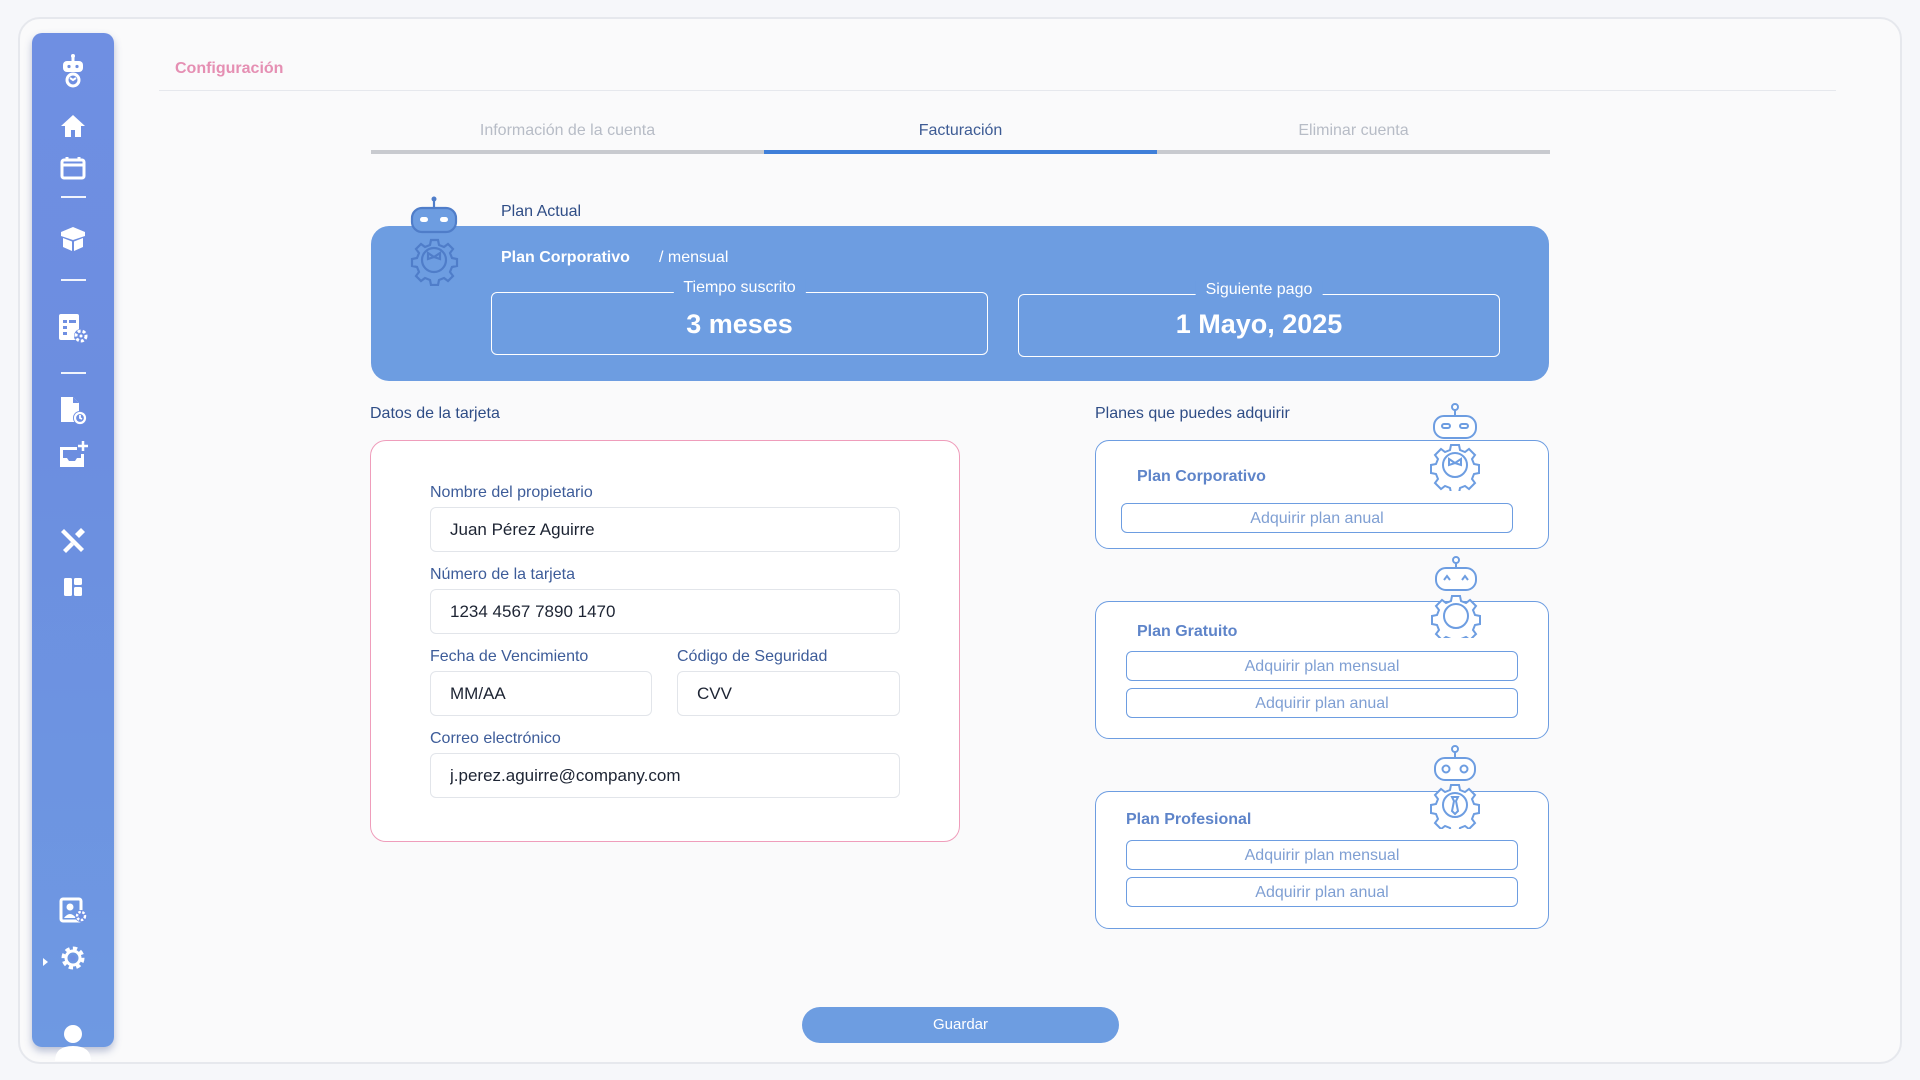  What do you see at coordinates (665, 775) in the screenshot?
I see `email-field` at bounding box center [665, 775].